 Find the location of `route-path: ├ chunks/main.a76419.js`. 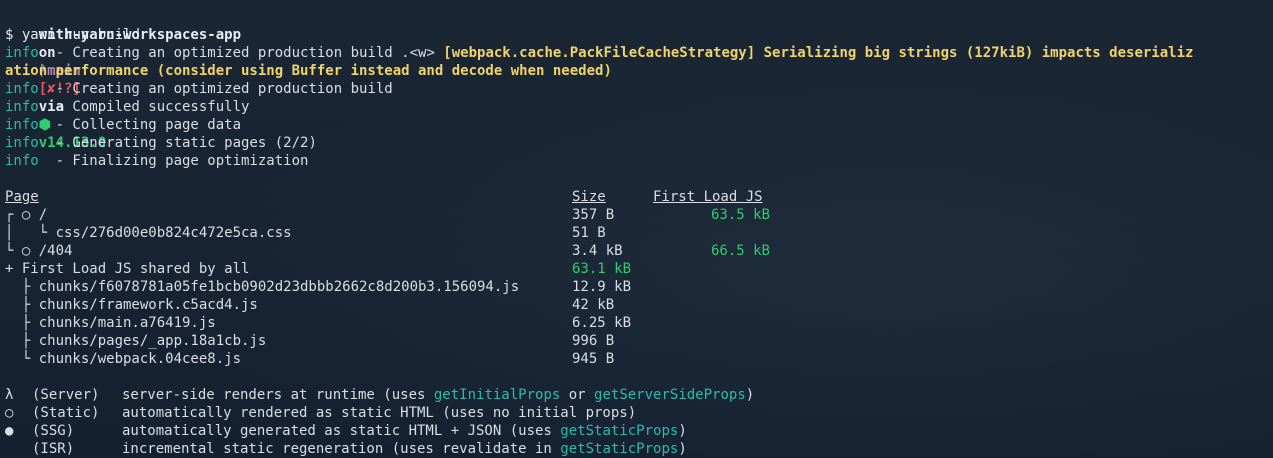

route-path: ├ chunks/main.a76419.js is located at coordinates (110, 323).